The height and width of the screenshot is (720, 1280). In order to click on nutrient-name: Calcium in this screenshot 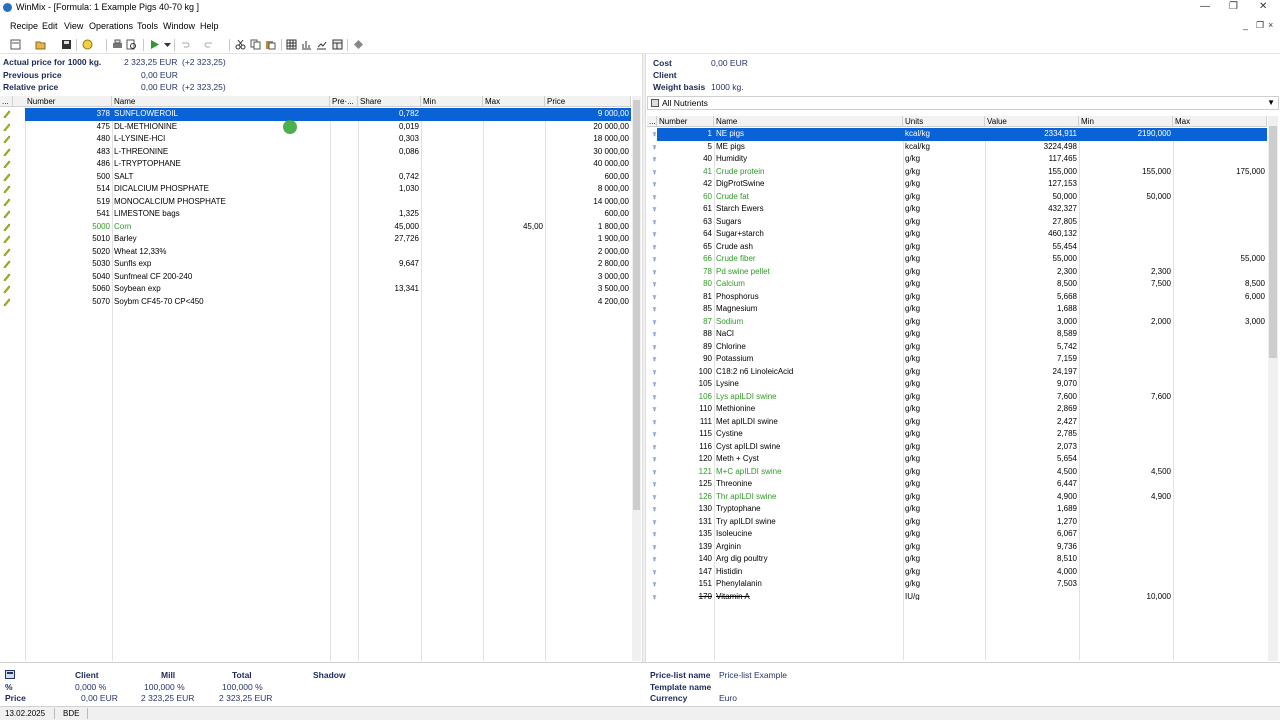, I will do `click(808, 284)`.